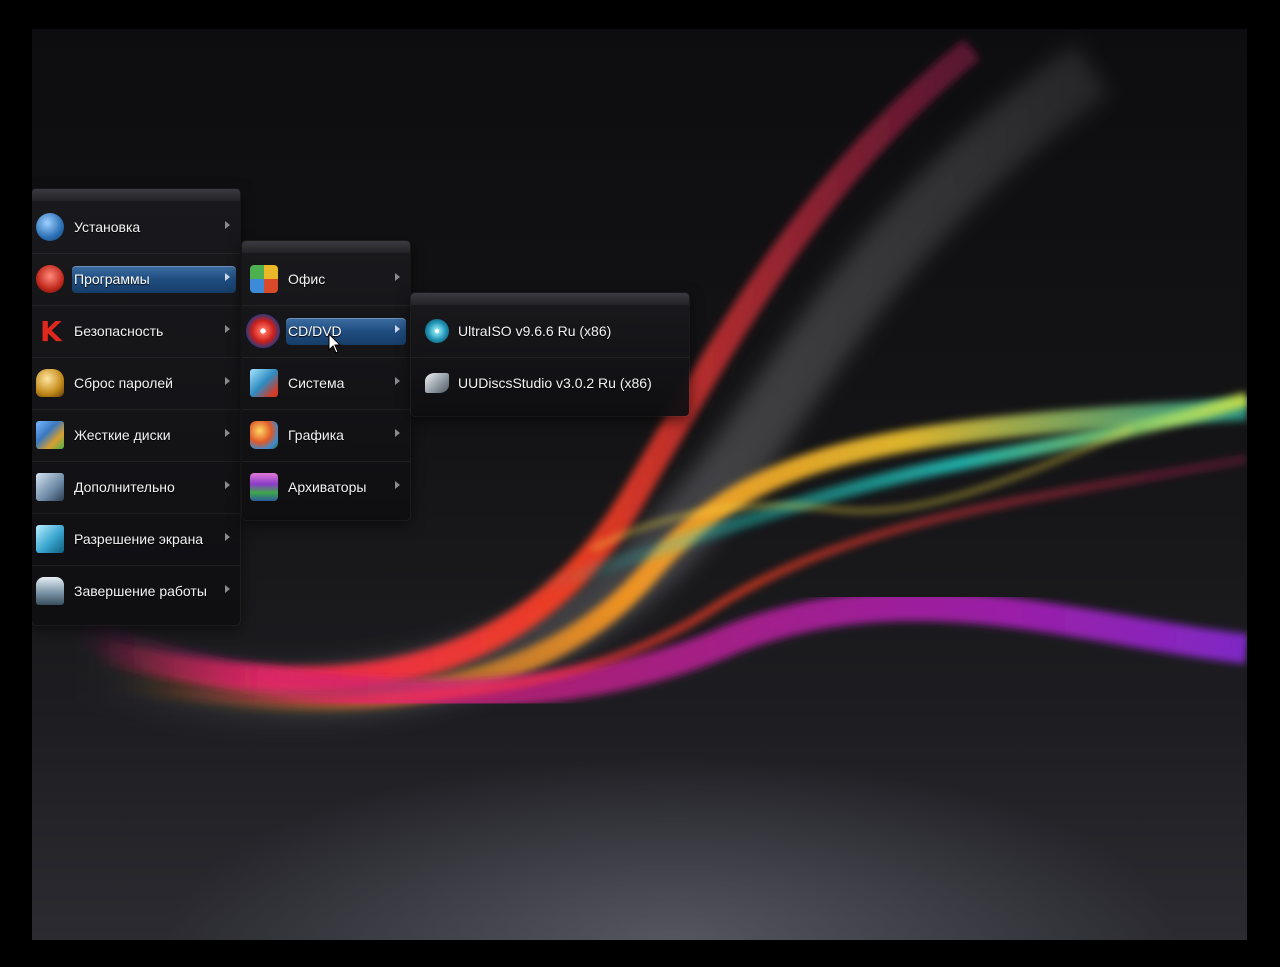  Describe the element at coordinates (263, 331) in the screenshot. I see `cd-dvd-icon` at that location.